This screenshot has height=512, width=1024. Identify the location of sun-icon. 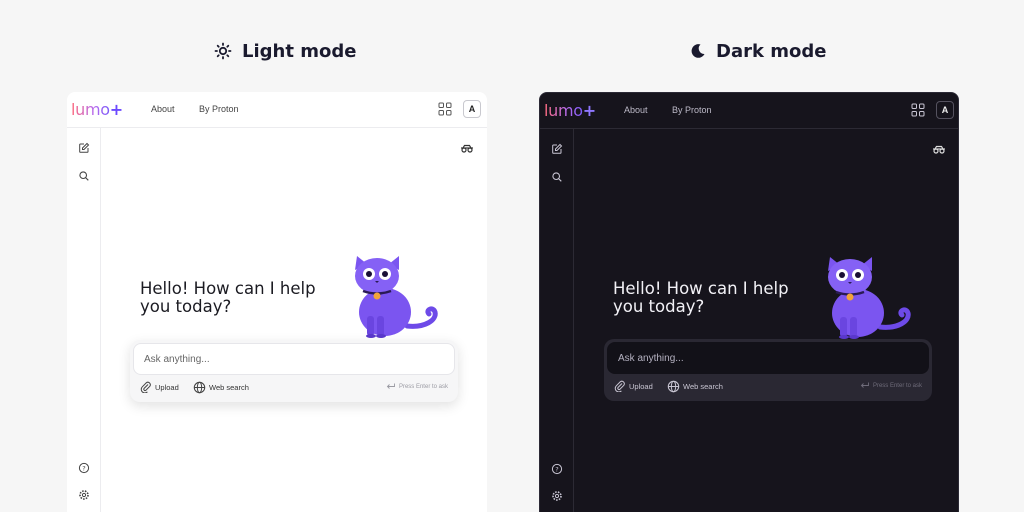
(223, 51).